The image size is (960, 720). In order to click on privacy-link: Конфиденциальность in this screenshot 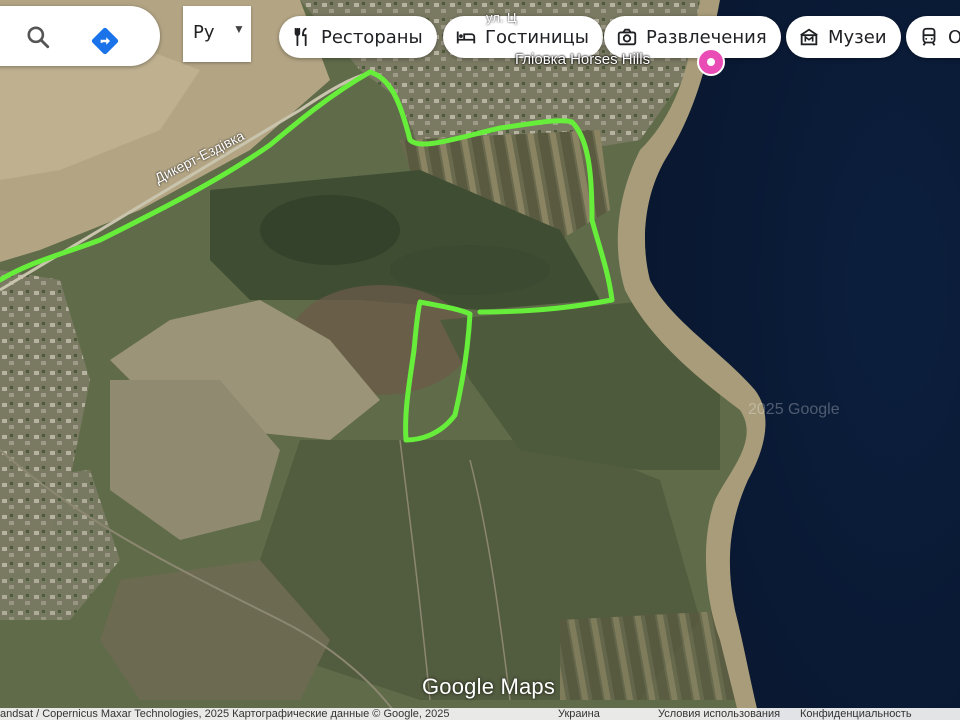, I will do `click(856, 714)`.